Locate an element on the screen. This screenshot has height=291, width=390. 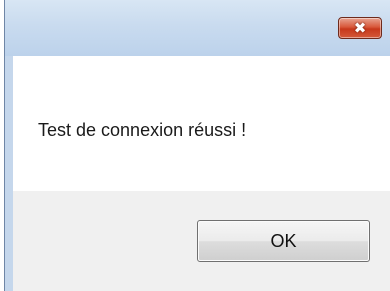
dialog-message: Test de connexion réussi ! is located at coordinates (142, 130).